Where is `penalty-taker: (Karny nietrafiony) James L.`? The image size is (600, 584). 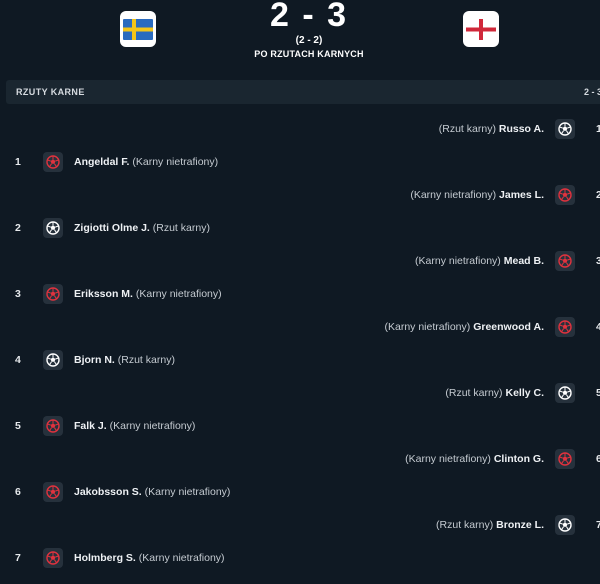 penalty-taker: (Karny nietrafiony) James L. is located at coordinates (477, 195).